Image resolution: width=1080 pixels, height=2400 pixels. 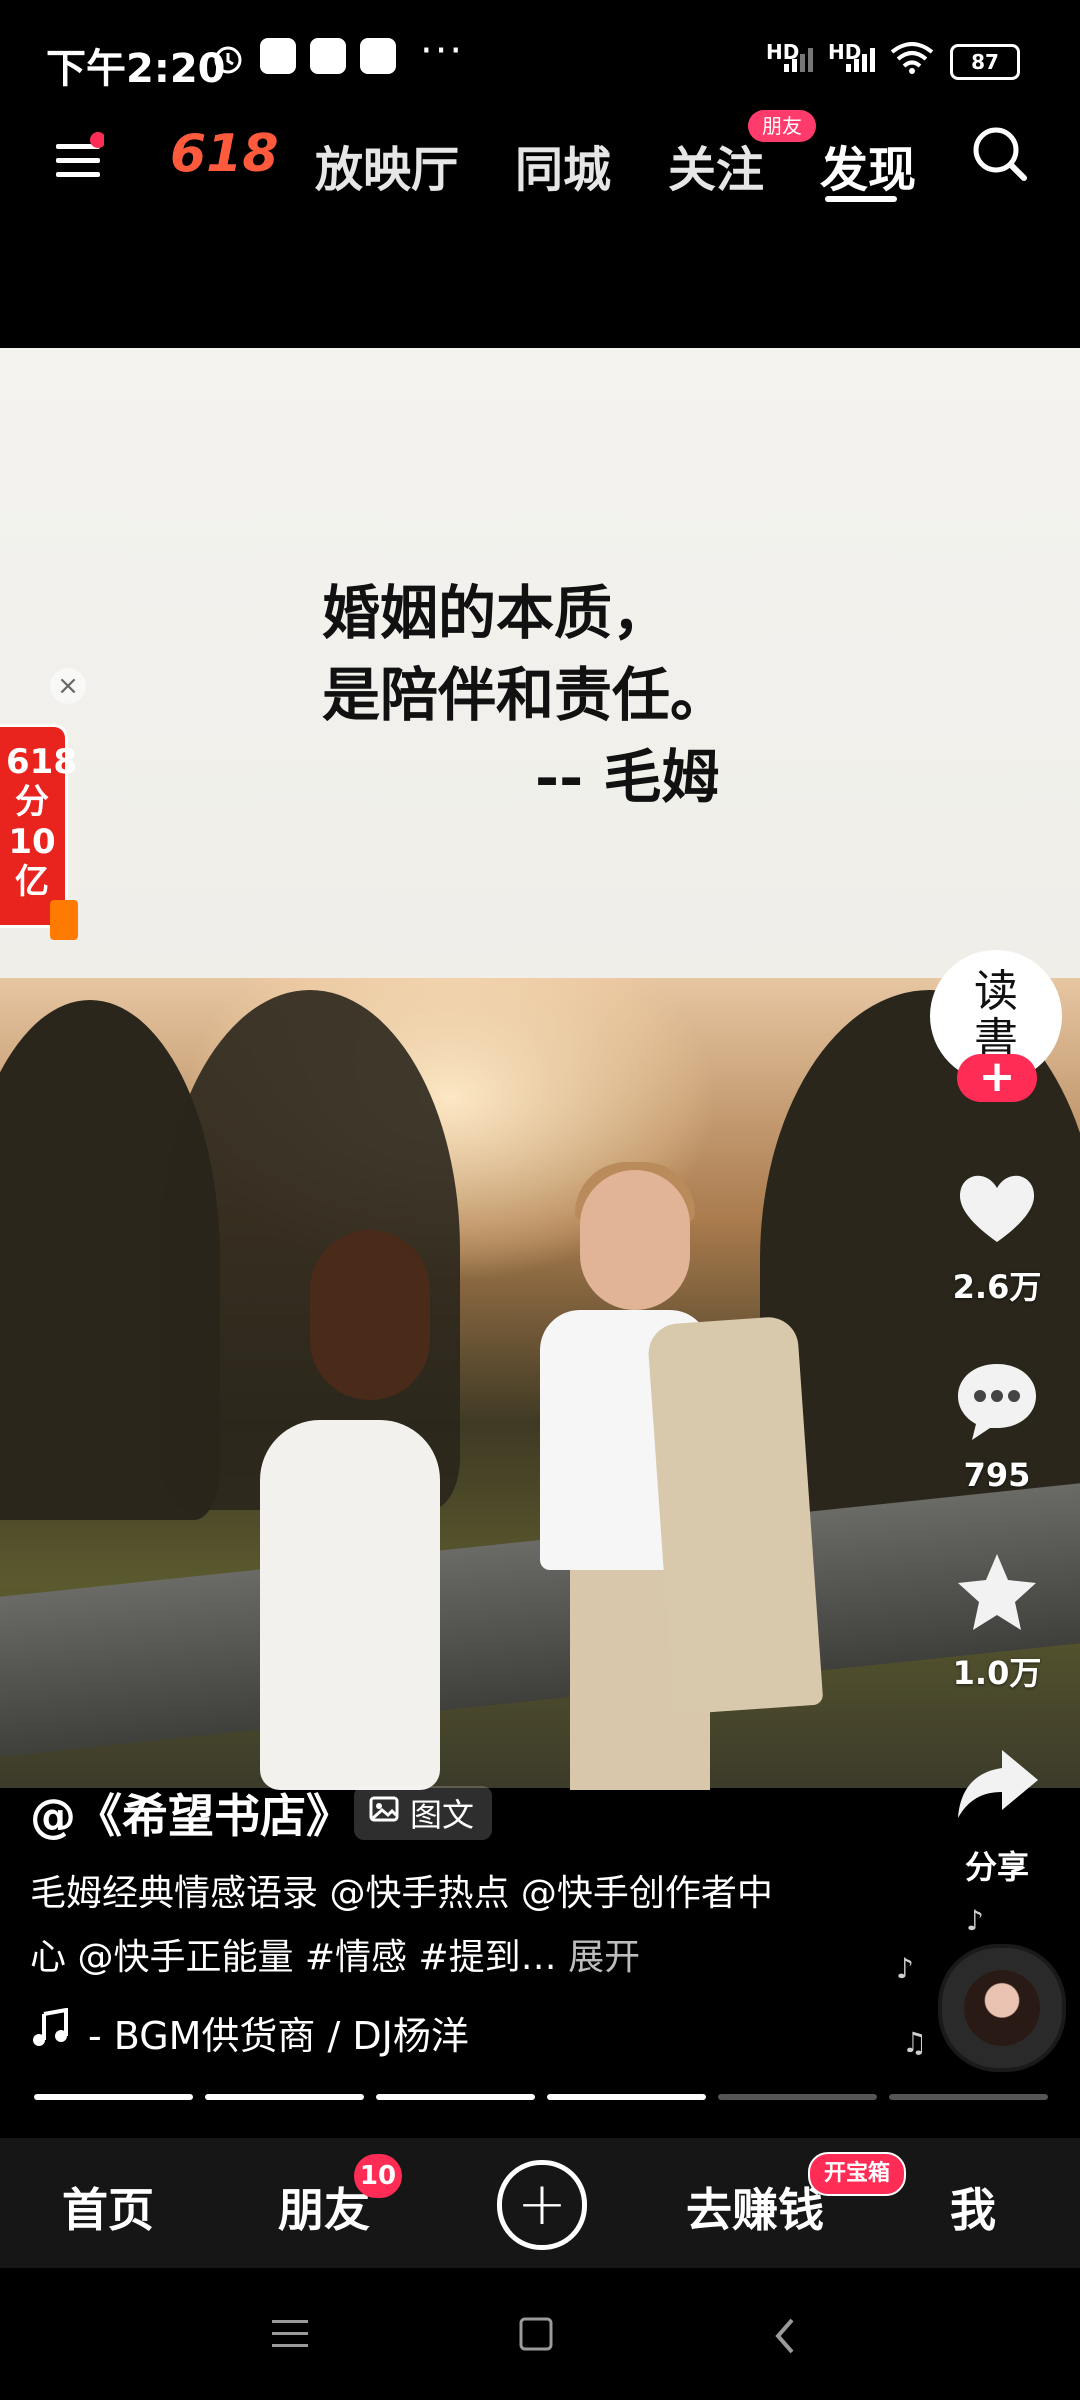 What do you see at coordinates (378, 2176) in the screenshot?
I see `friends-badge: 10` at bounding box center [378, 2176].